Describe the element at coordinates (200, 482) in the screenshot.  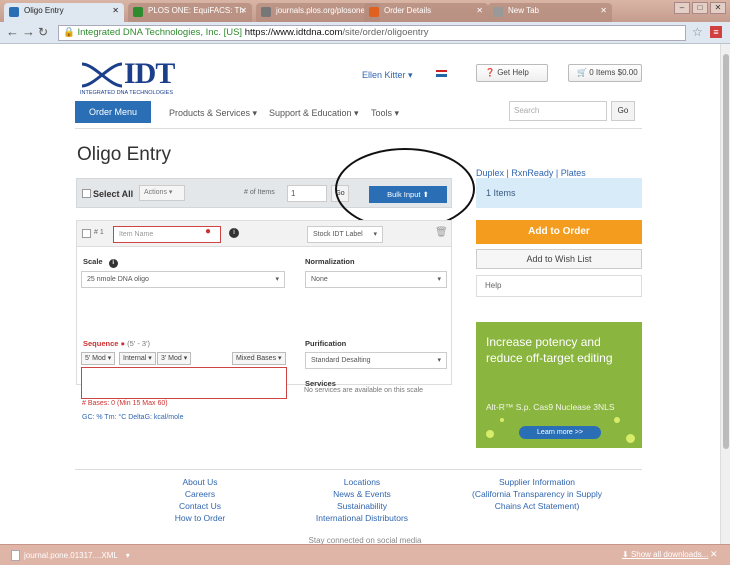
I see `footer-link-about-us: About Us` at that location.